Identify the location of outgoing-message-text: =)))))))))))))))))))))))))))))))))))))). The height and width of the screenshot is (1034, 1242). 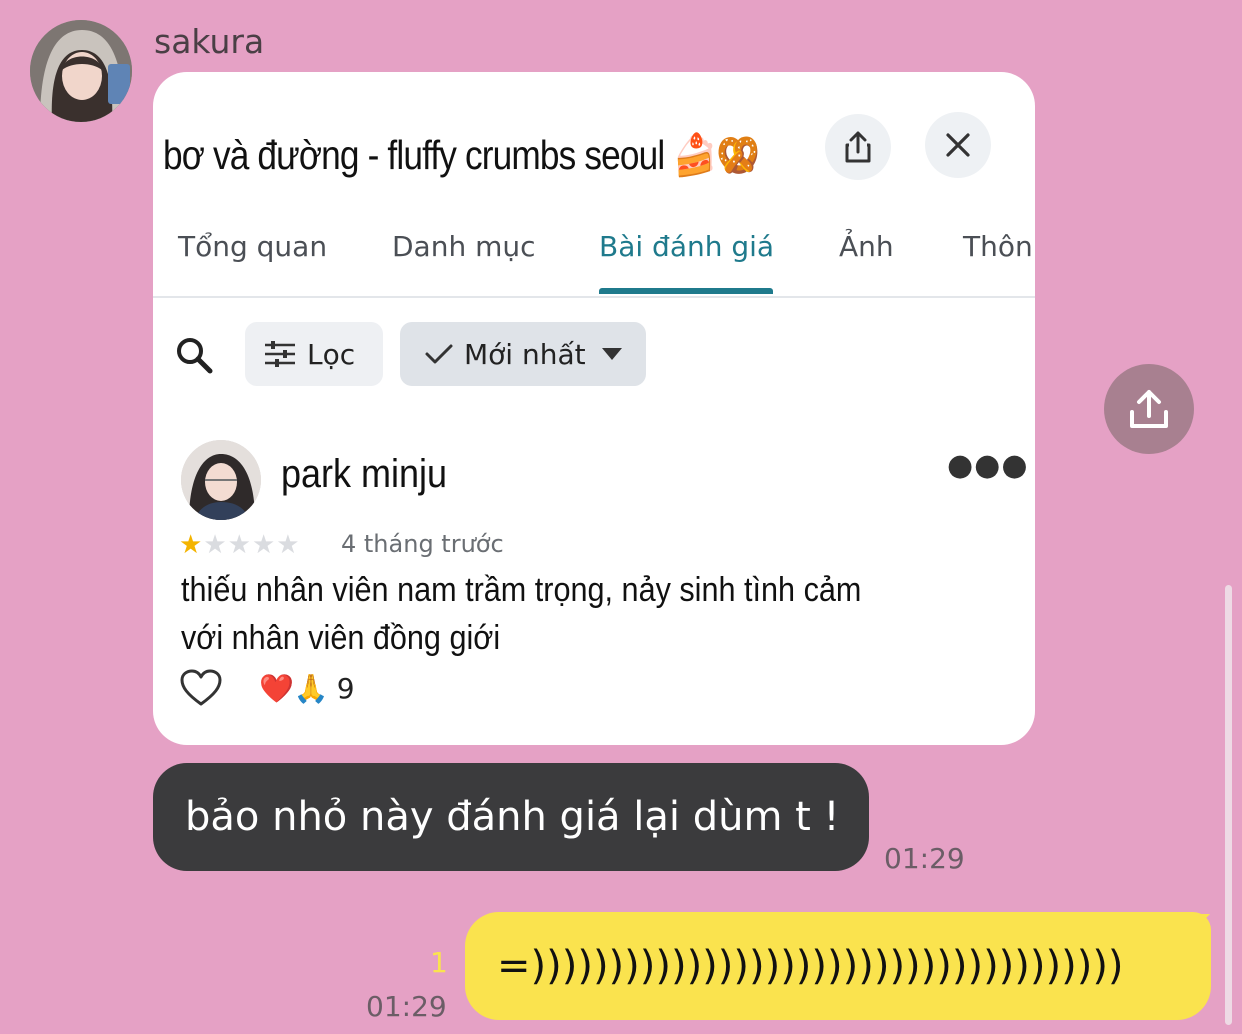
(810, 966).